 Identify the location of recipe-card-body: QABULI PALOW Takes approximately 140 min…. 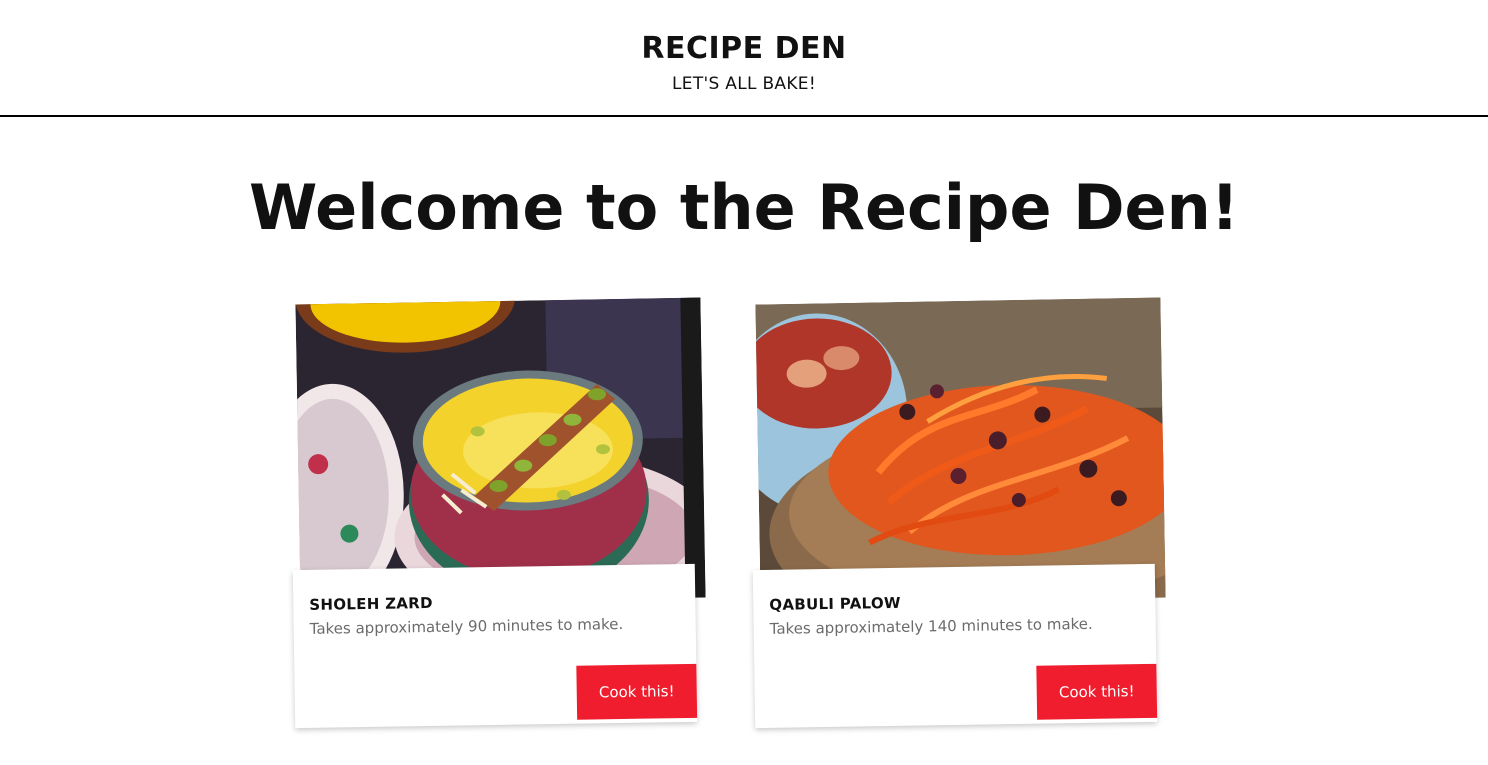
(955, 646).